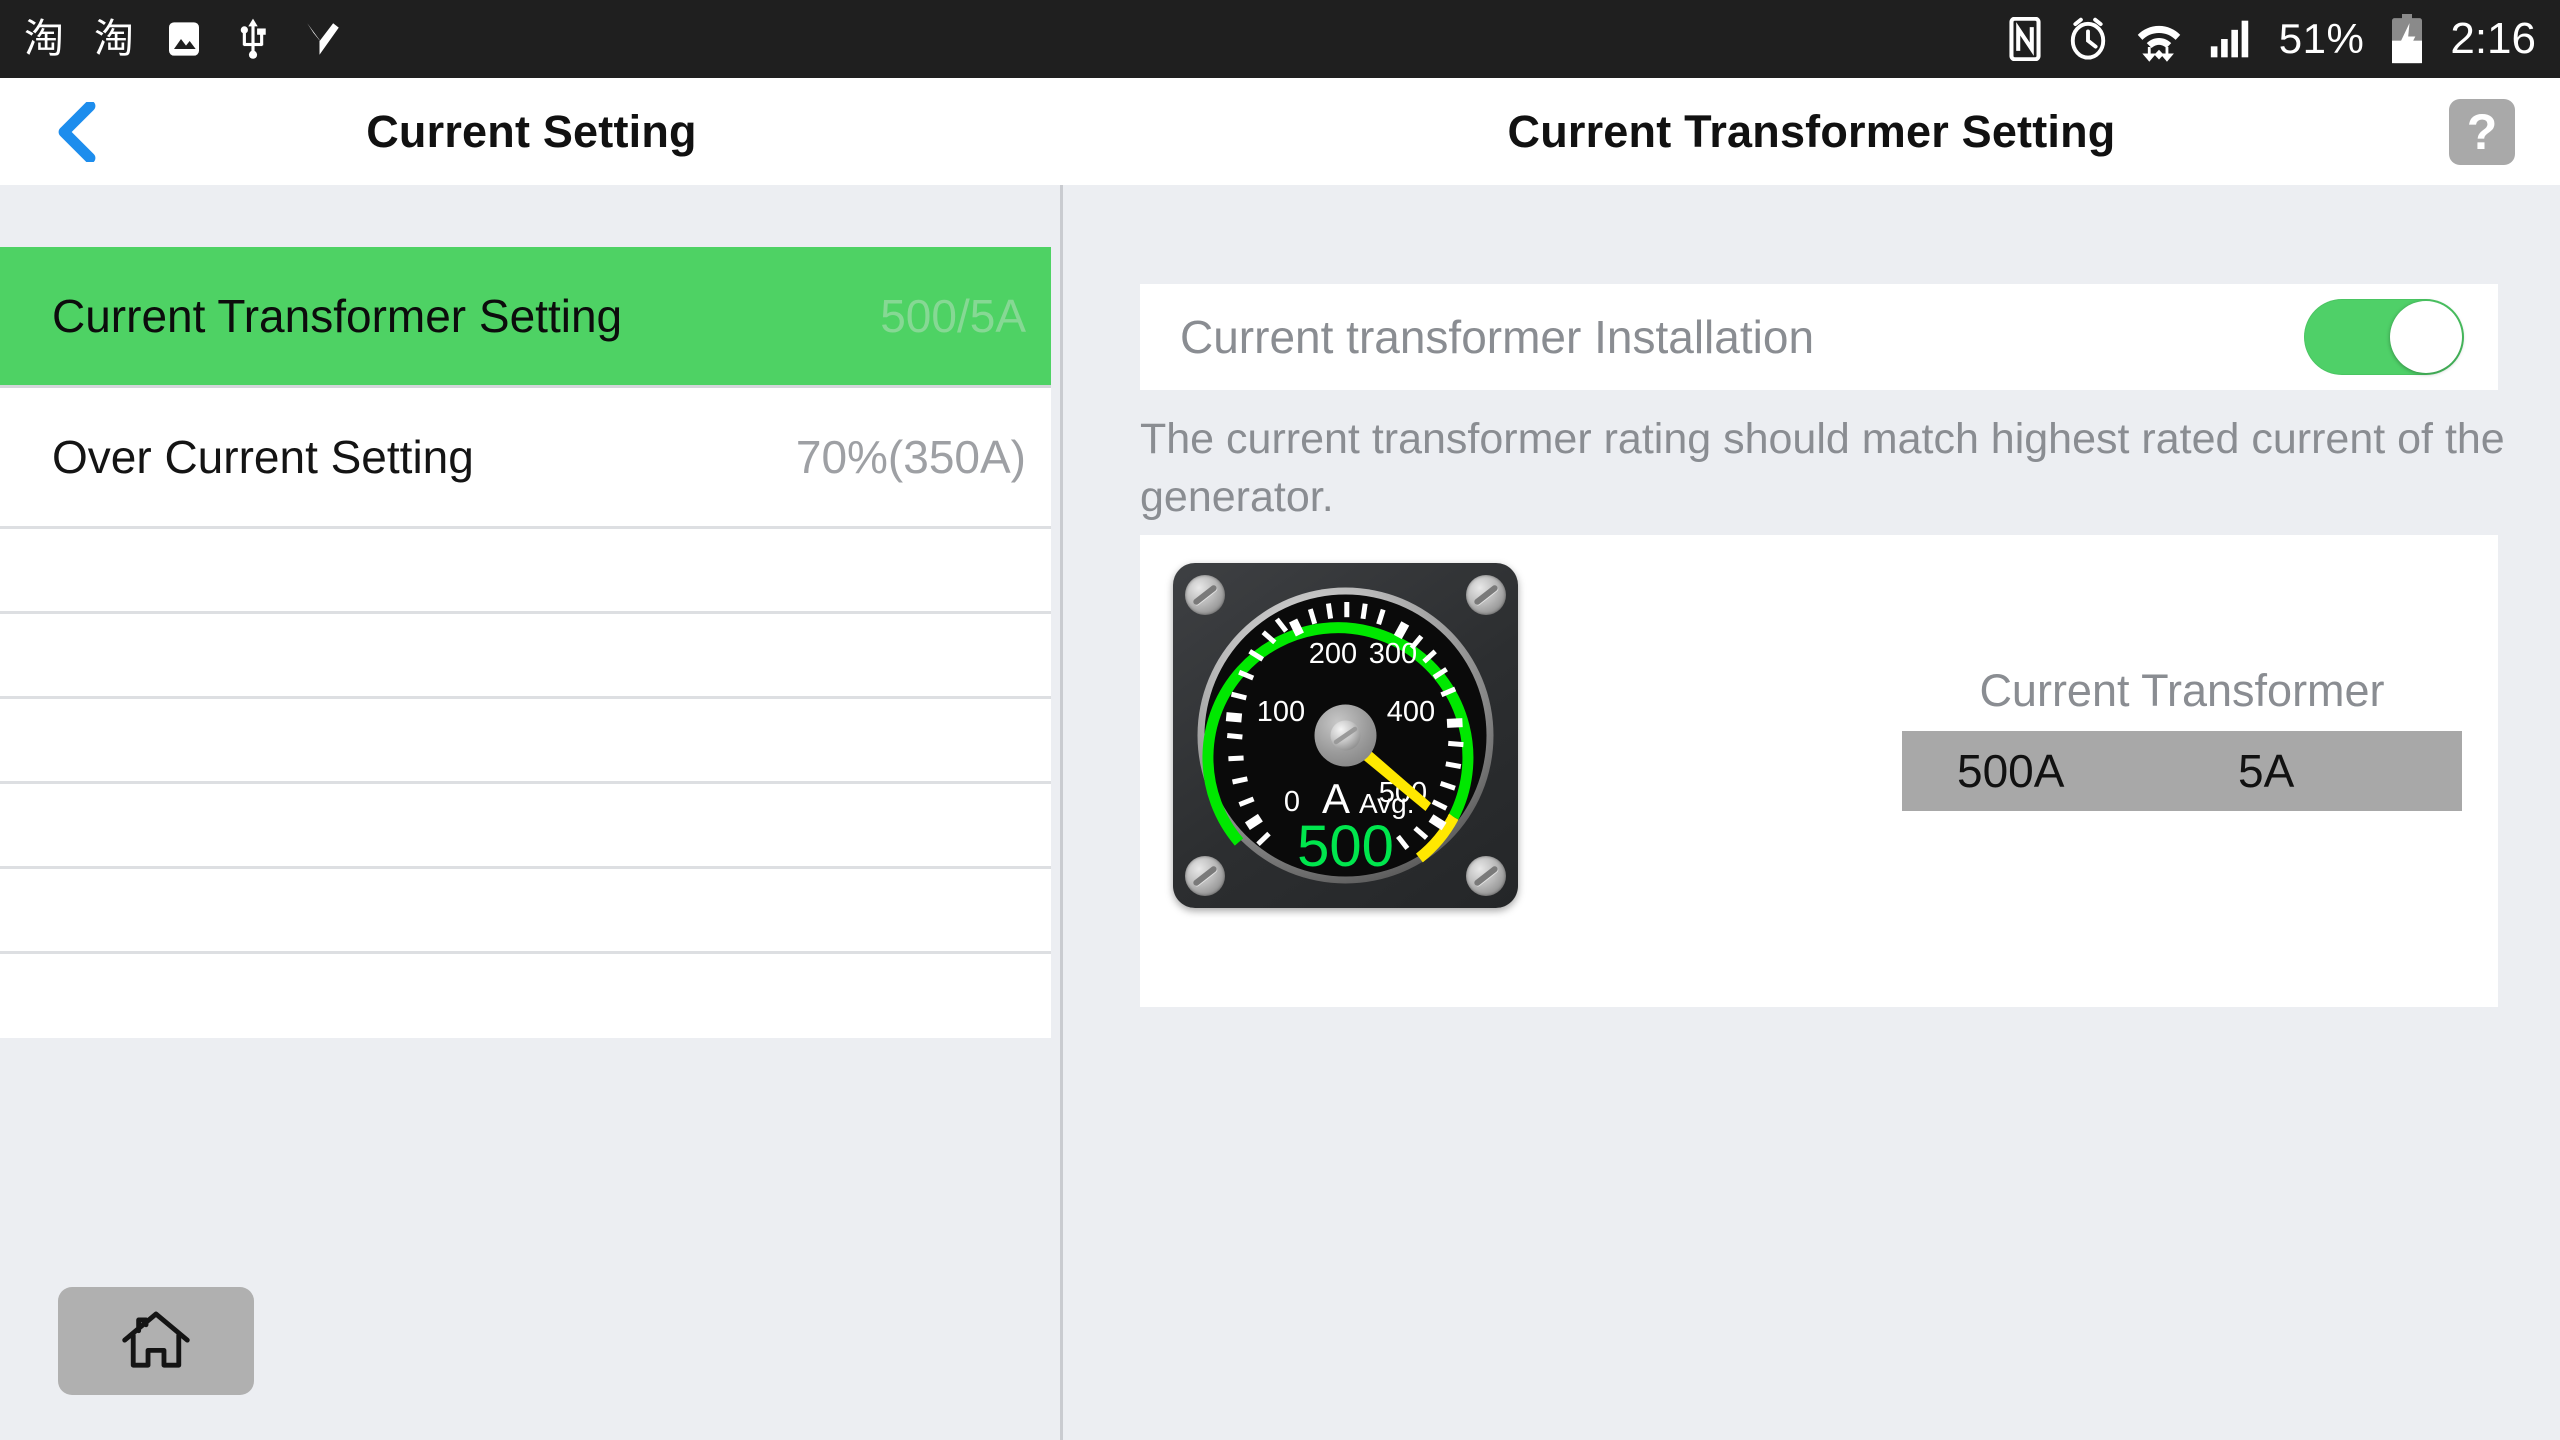 This screenshot has width=2560, height=1440. What do you see at coordinates (263, 457) in the screenshot?
I see `sidebar-item-label: Over Current Setting` at bounding box center [263, 457].